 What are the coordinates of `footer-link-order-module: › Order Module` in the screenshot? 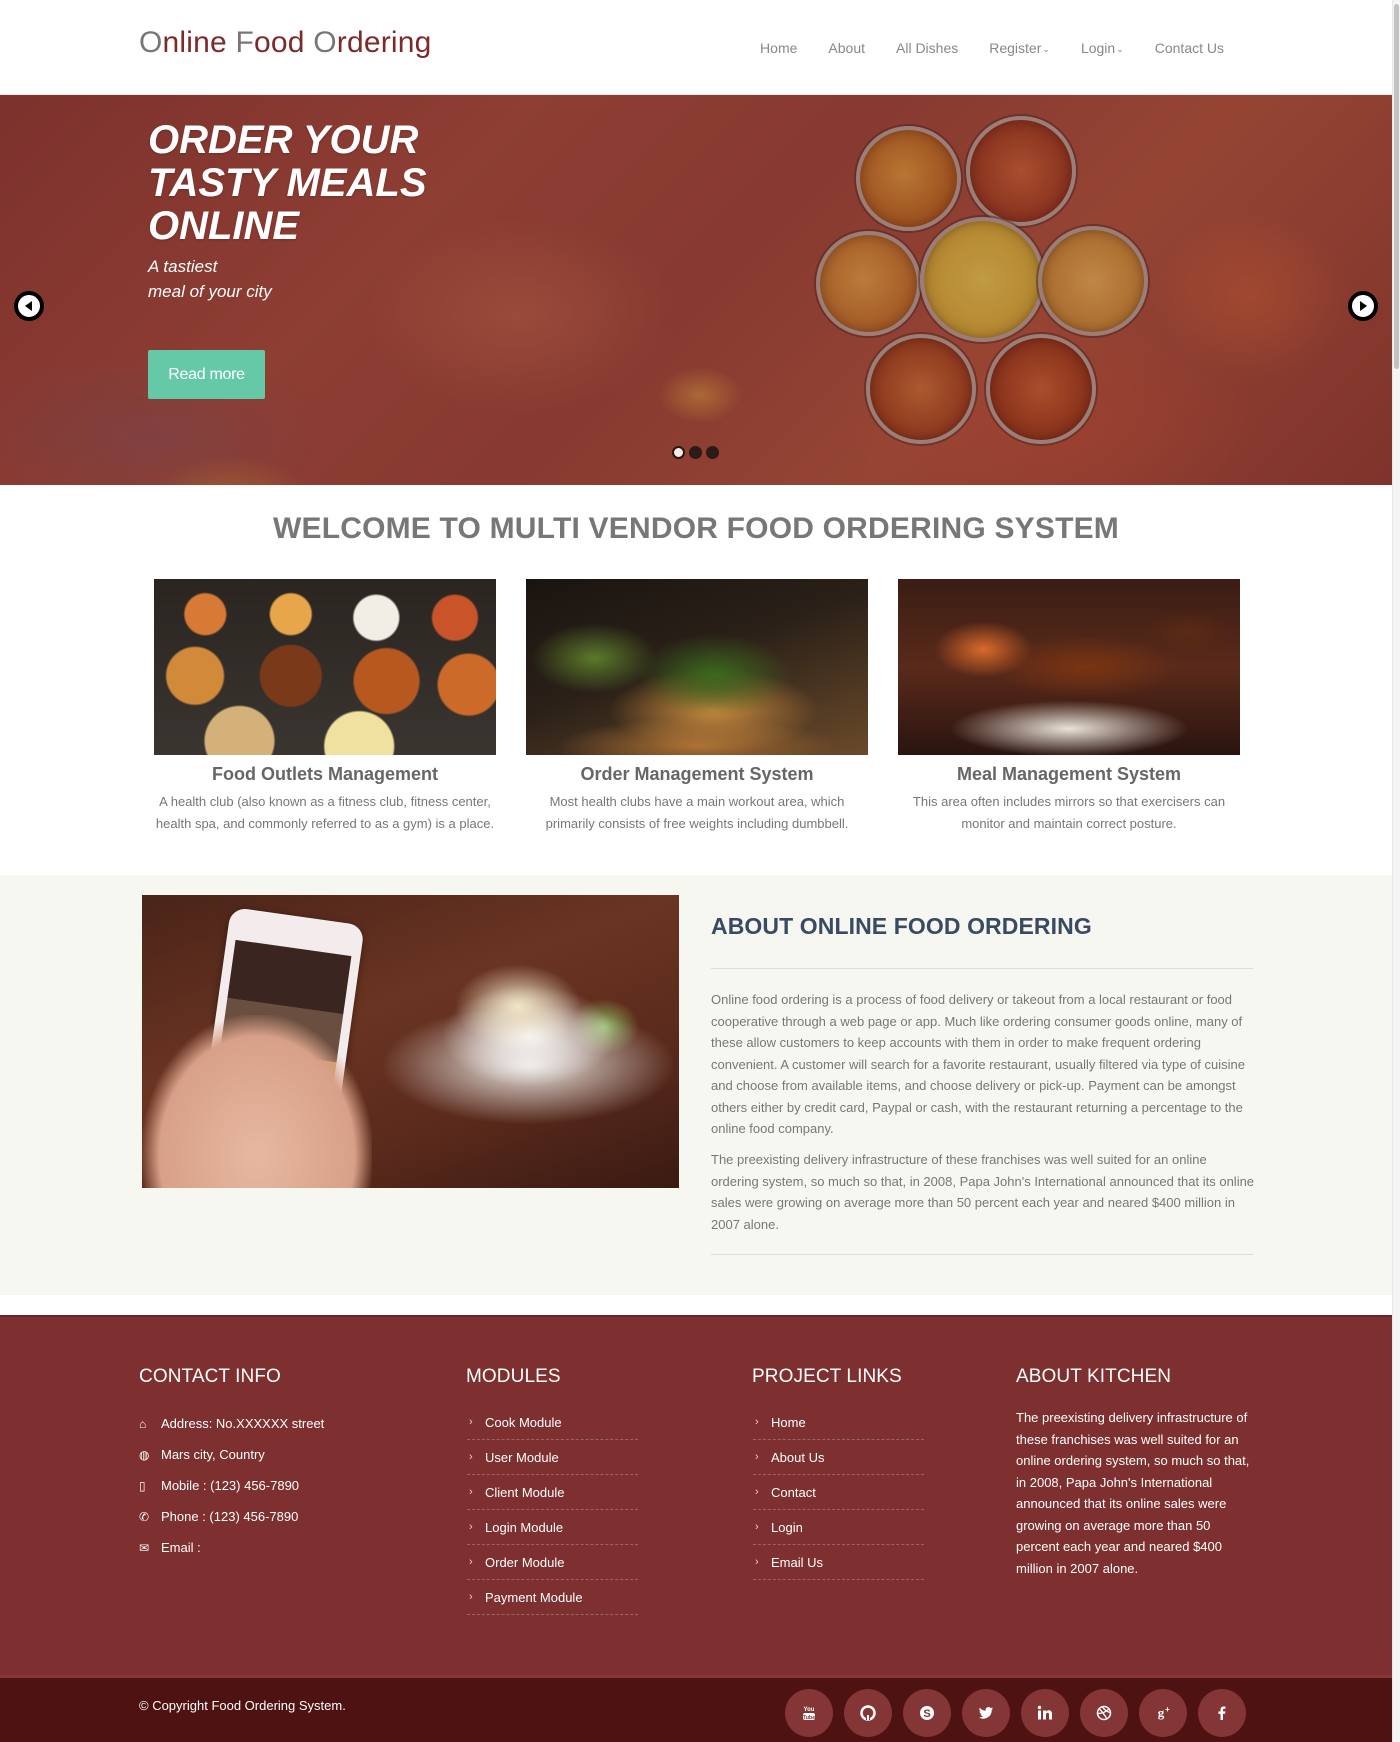 It's located at (552, 1562).